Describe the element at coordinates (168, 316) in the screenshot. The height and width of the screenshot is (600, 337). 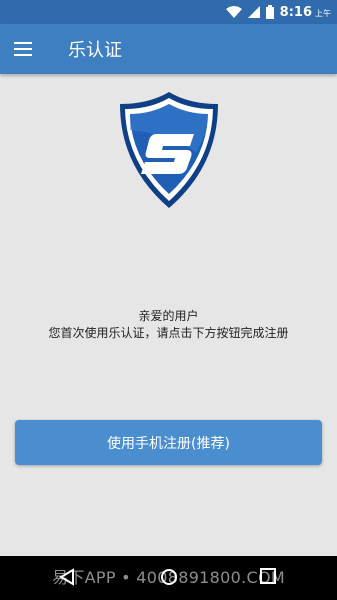
I see `welcome-greeting: 亲爱的用户` at that location.